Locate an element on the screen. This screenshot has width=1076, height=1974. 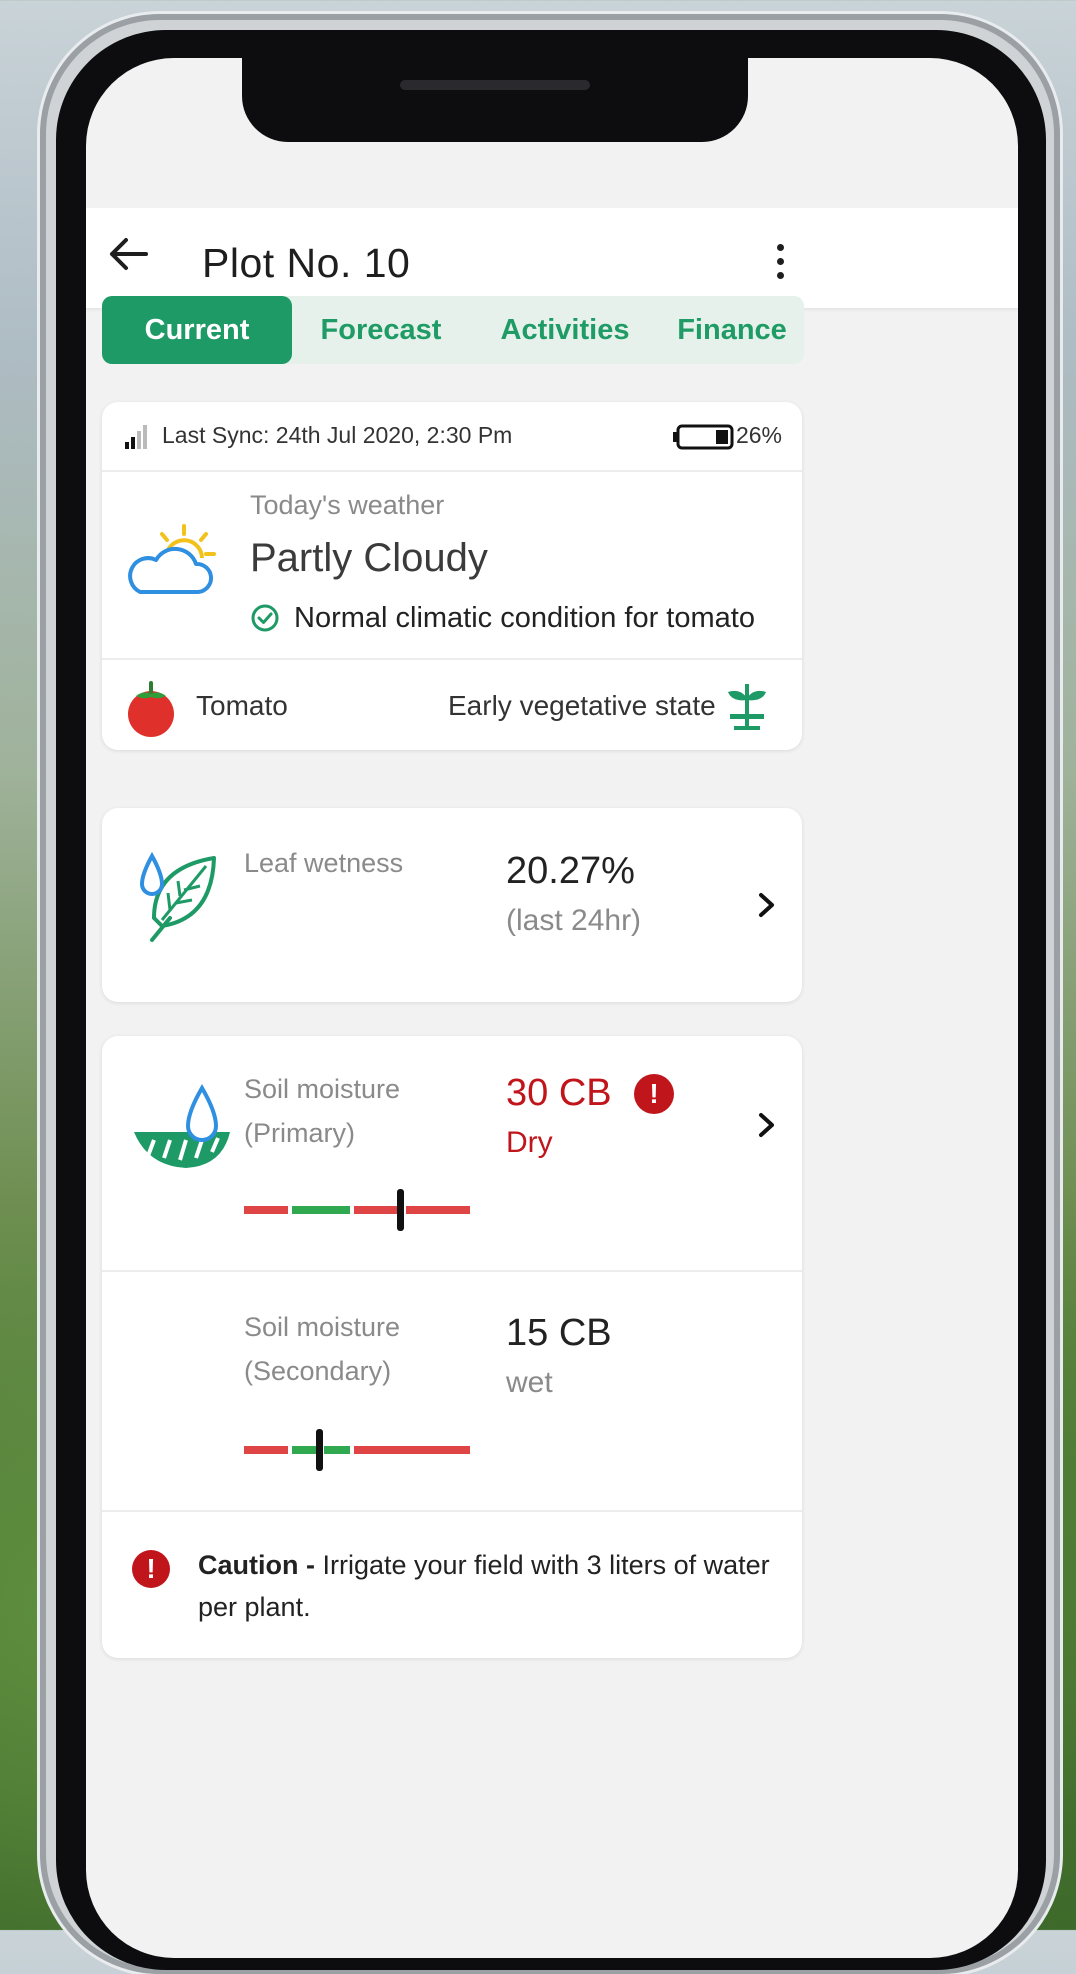
leaf-wetness-card: Leaf wetness 20.27% (last 24hr) is located at coordinates (452, 905).